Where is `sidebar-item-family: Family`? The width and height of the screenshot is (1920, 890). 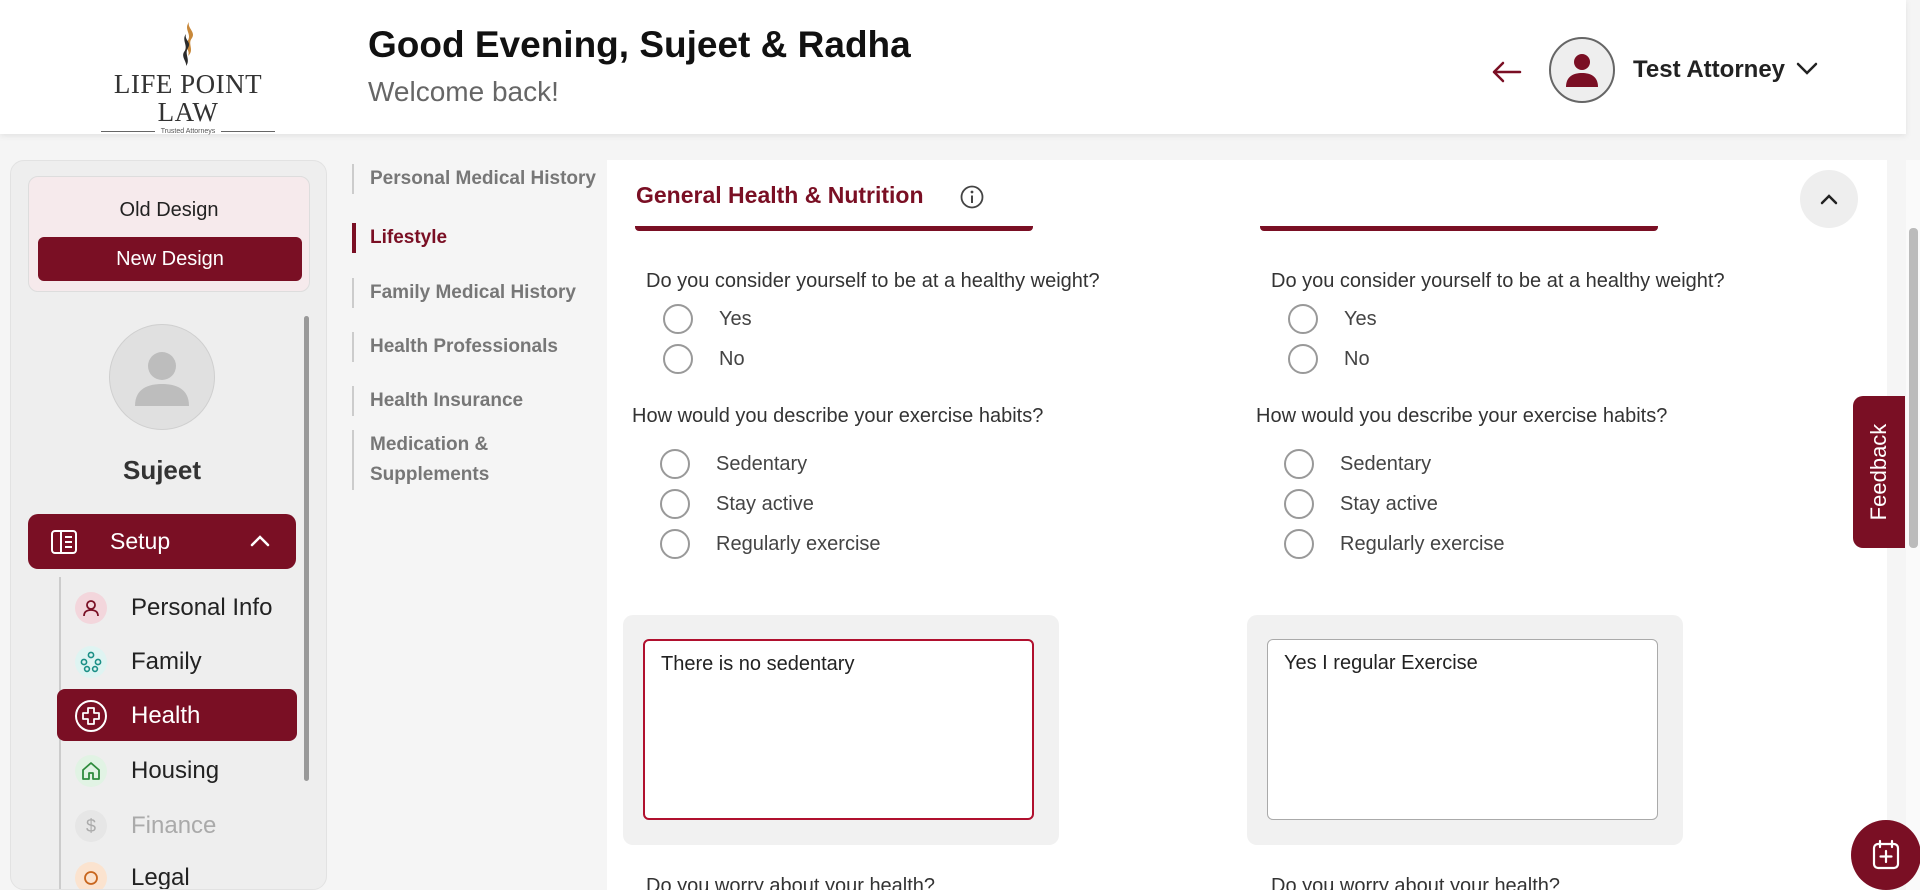
sidebar-item-family: Family is located at coordinates (177, 661).